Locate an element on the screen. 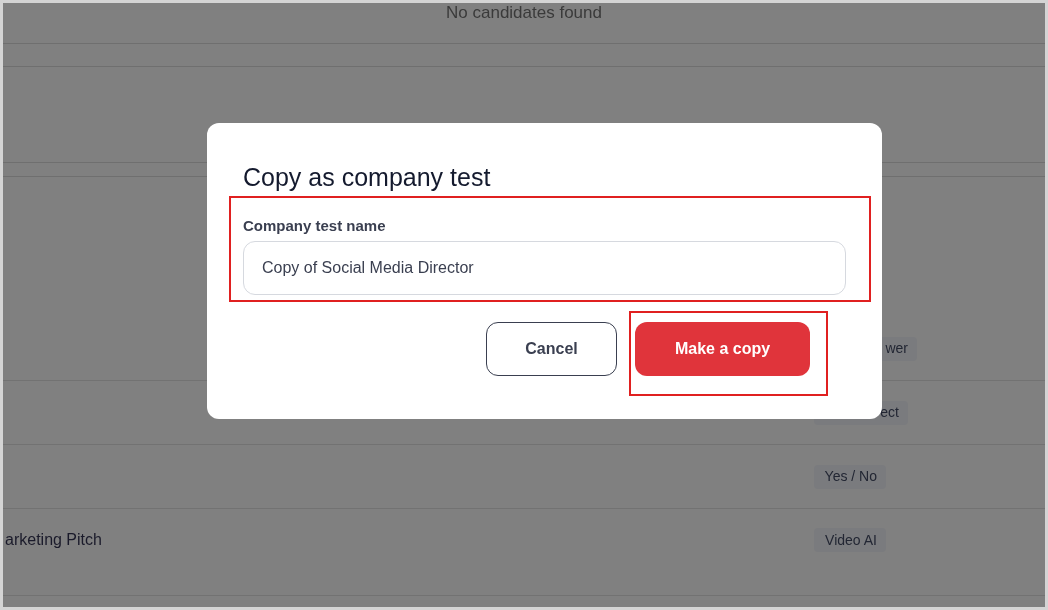  empty-message: No candidates found is located at coordinates (524, 12).